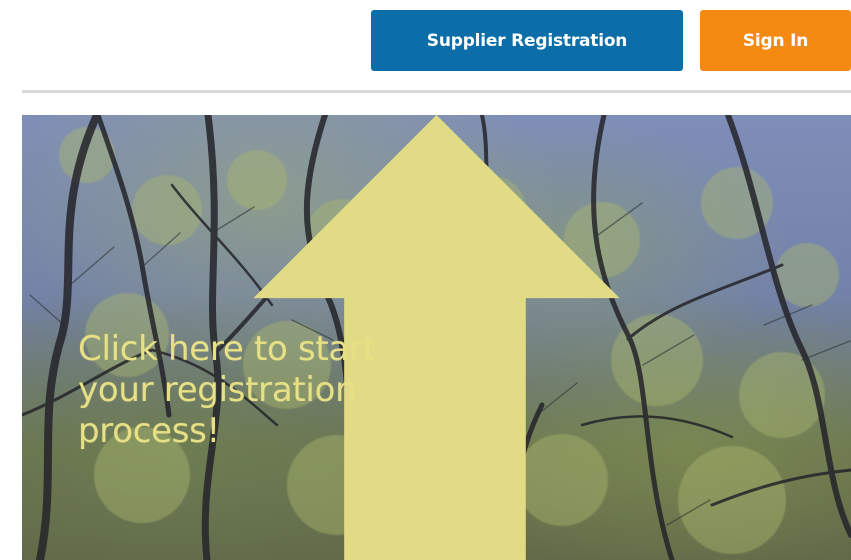  What do you see at coordinates (775, 40) in the screenshot?
I see `sign-in-button: Sign In` at bounding box center [775, 40].